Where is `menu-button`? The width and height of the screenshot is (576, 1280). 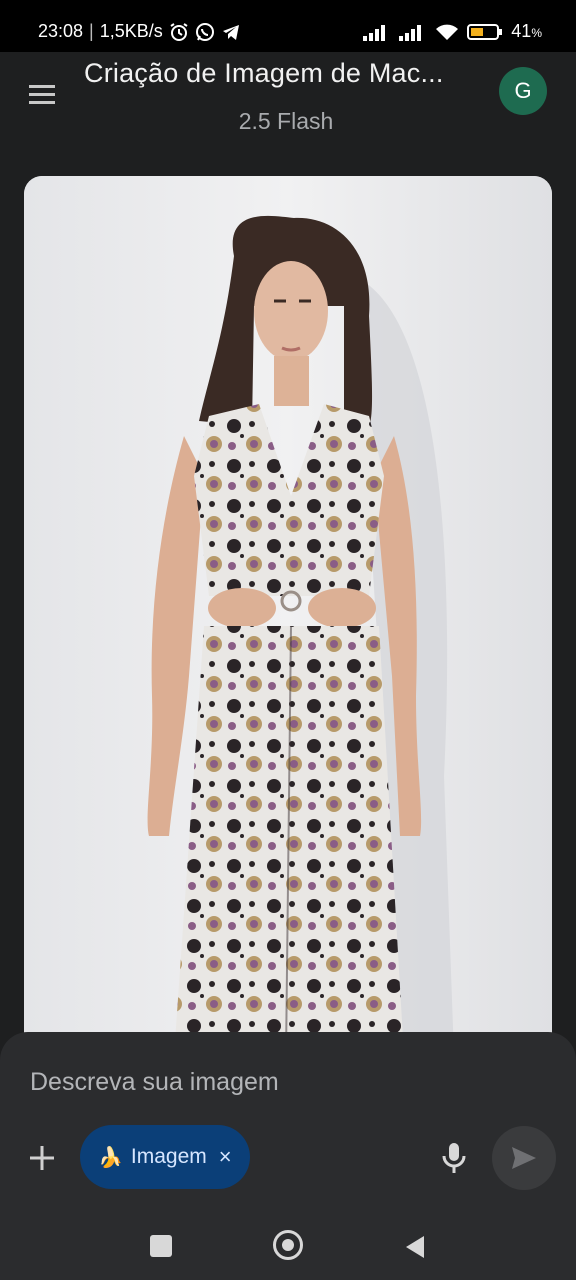
menu-button is located at coordinates (42, 94).